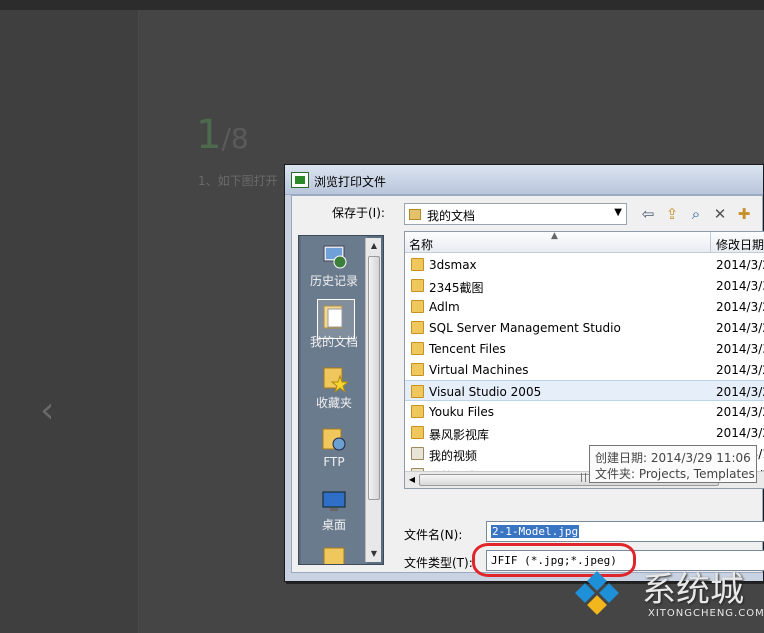 This screenshot has height=633, width=764. I want to click on file-row: Virtual Machines 2014/3/2, so click(584, 369).